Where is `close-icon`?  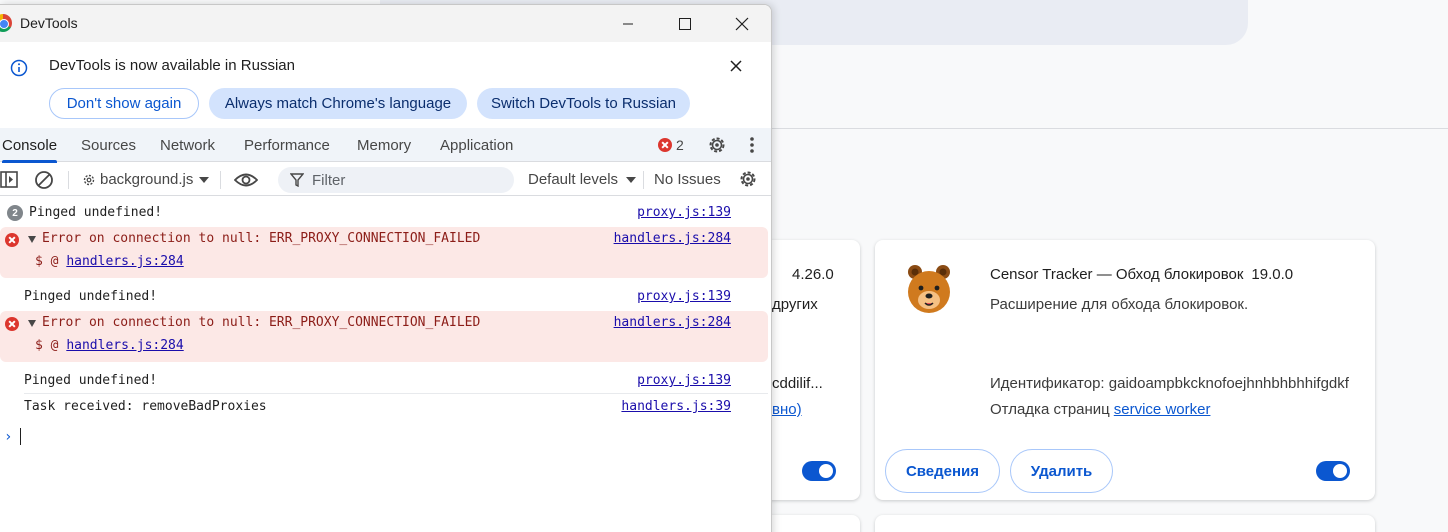
close-icon is located at coordinates (742, 23).